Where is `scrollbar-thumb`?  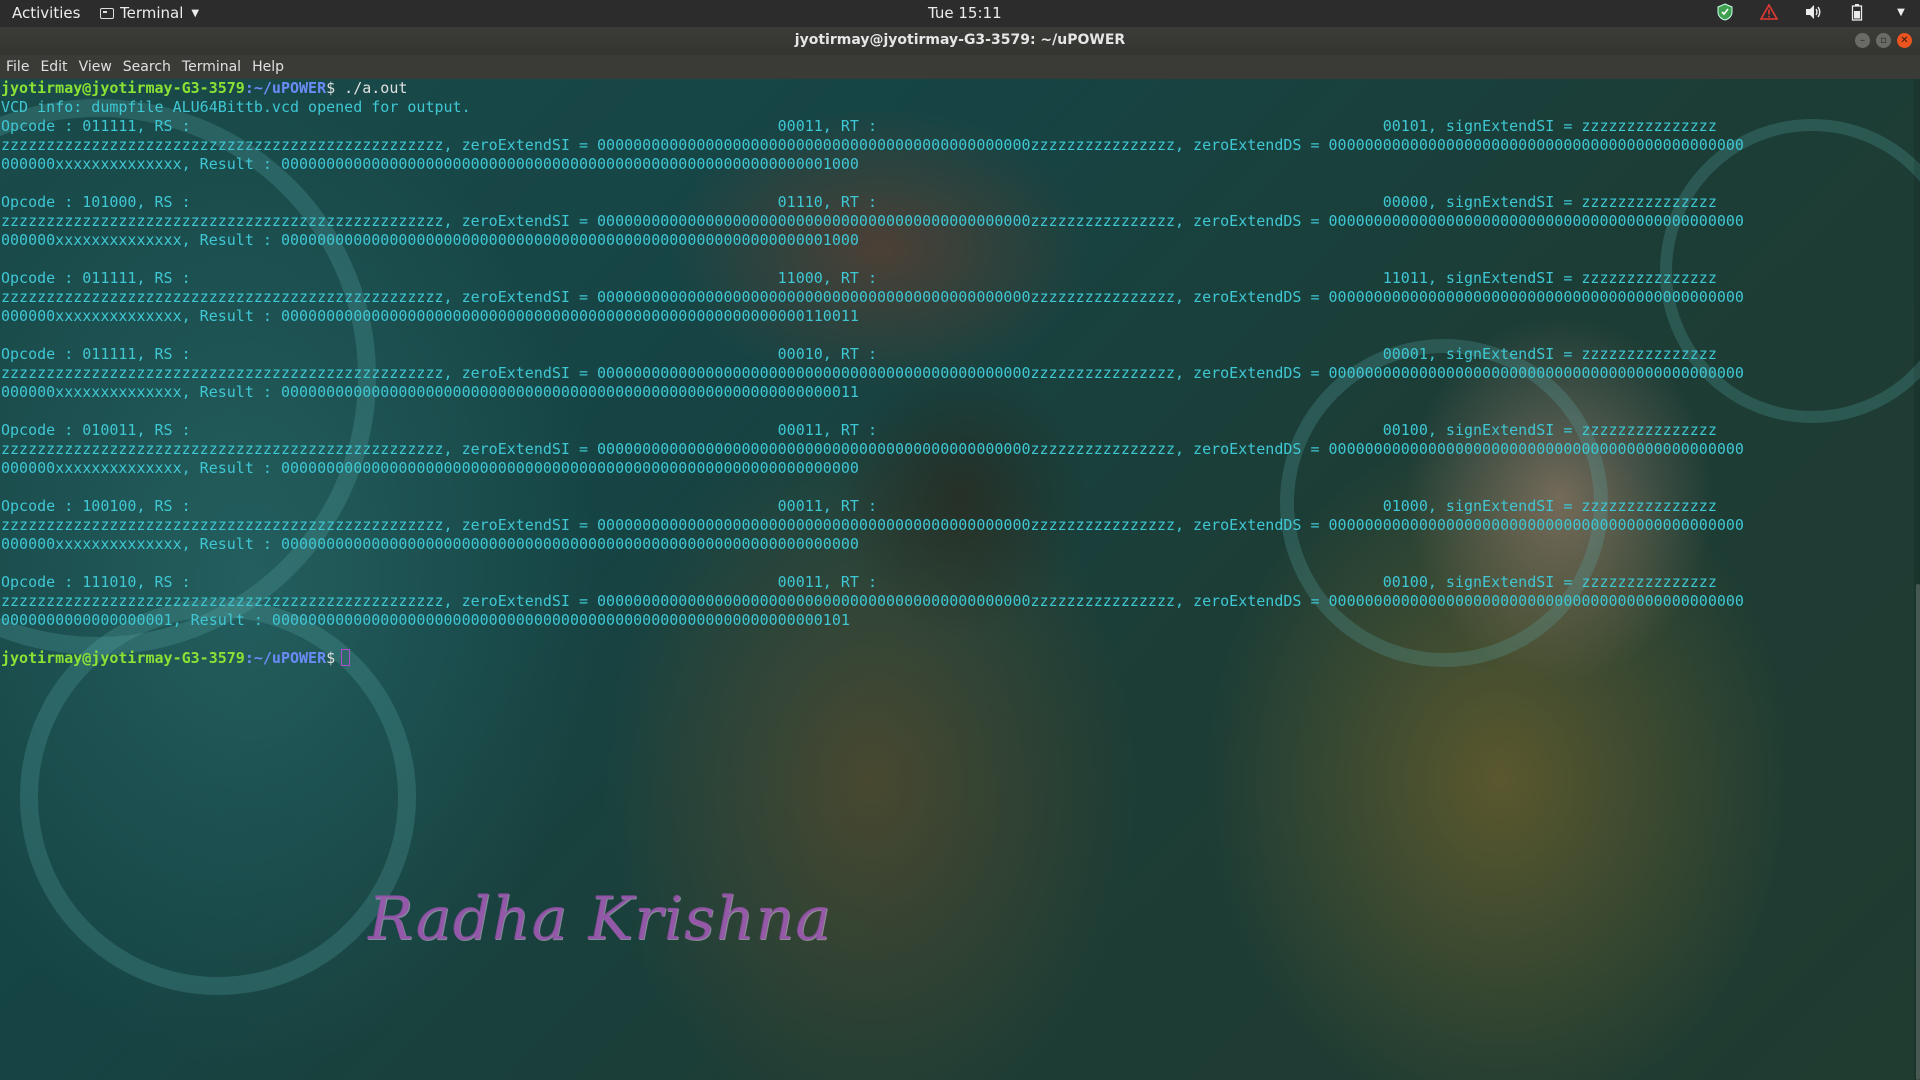 scrollbar-thumb is located at coordinates (1918, 832).